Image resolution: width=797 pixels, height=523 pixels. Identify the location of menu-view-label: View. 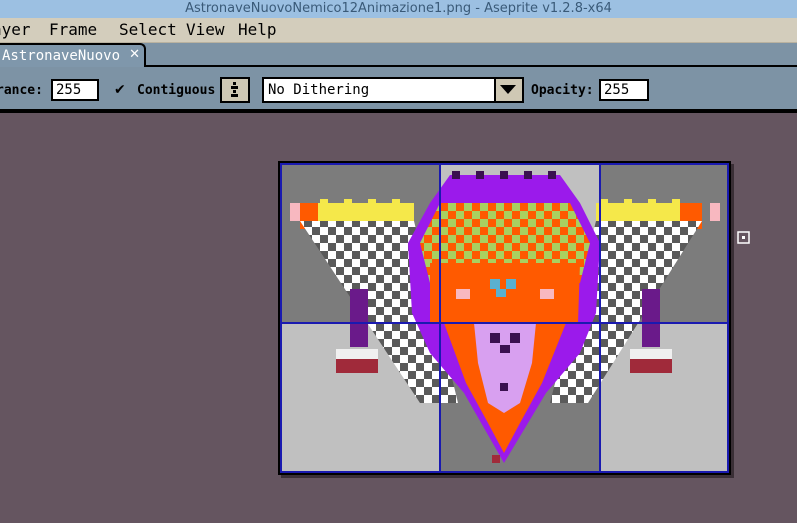
(205, 29).